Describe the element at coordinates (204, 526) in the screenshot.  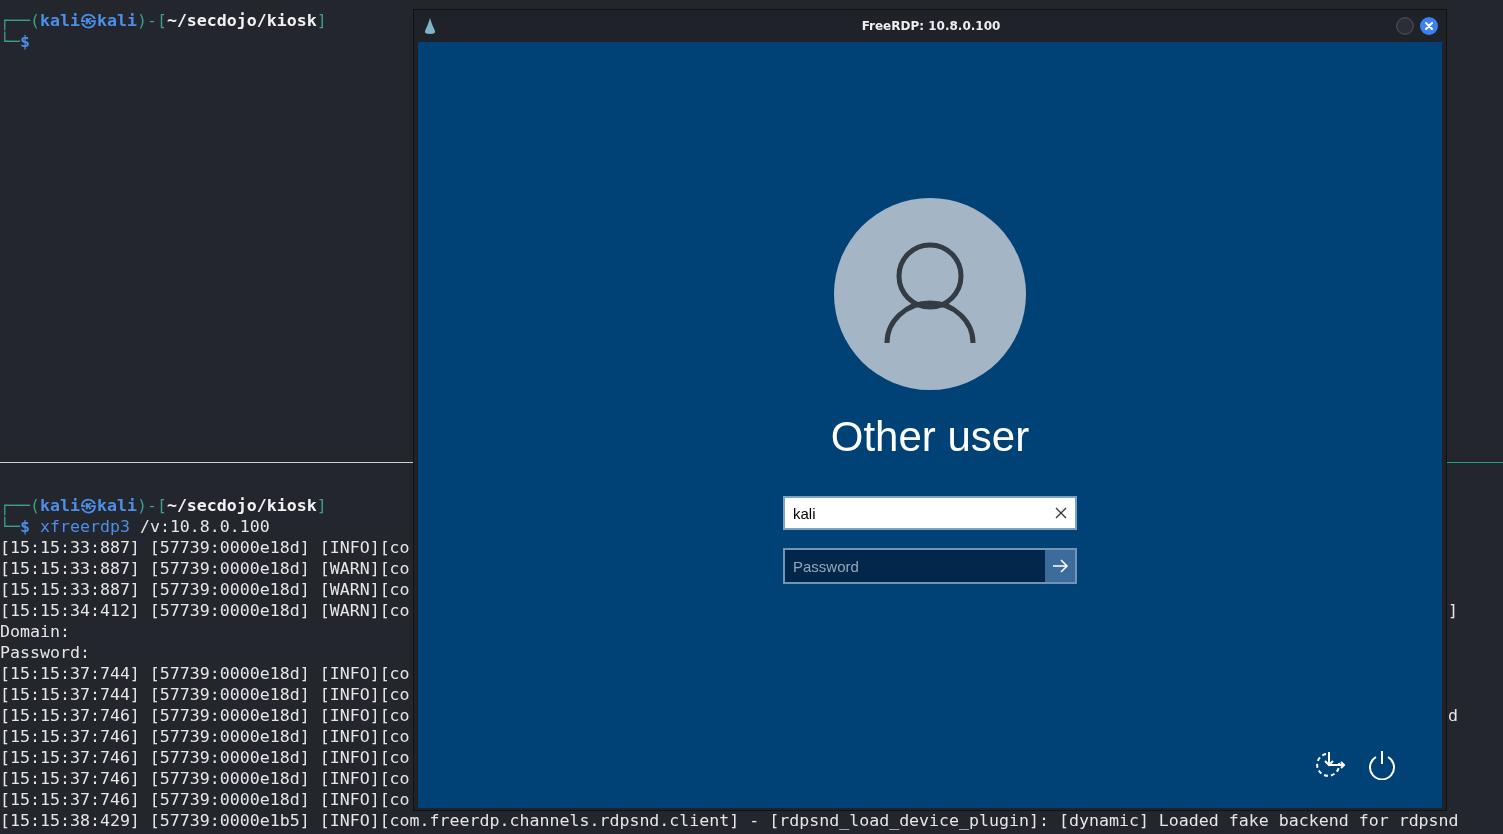
I see `command-argument: /v:10.8.0.100` at that location.